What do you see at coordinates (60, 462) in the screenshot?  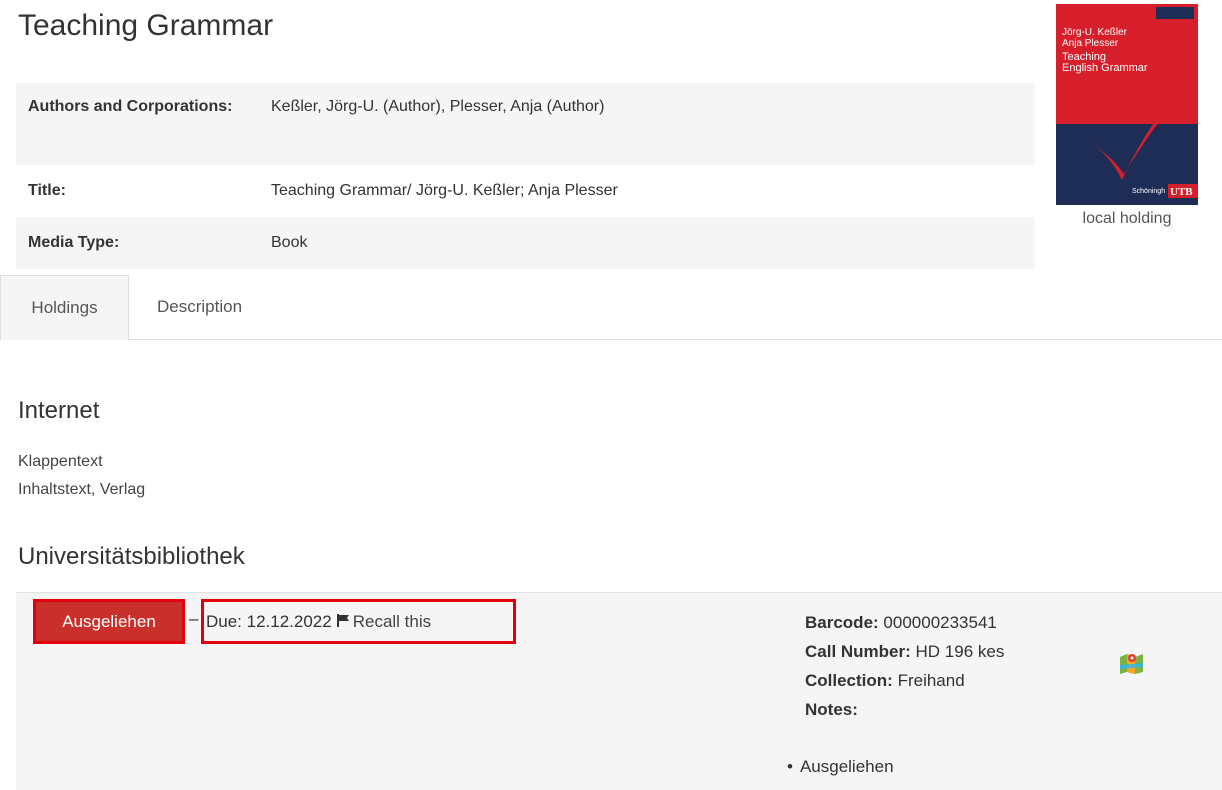 I see `link-klappentext: Klappentext` at bounding box center [60, 462].